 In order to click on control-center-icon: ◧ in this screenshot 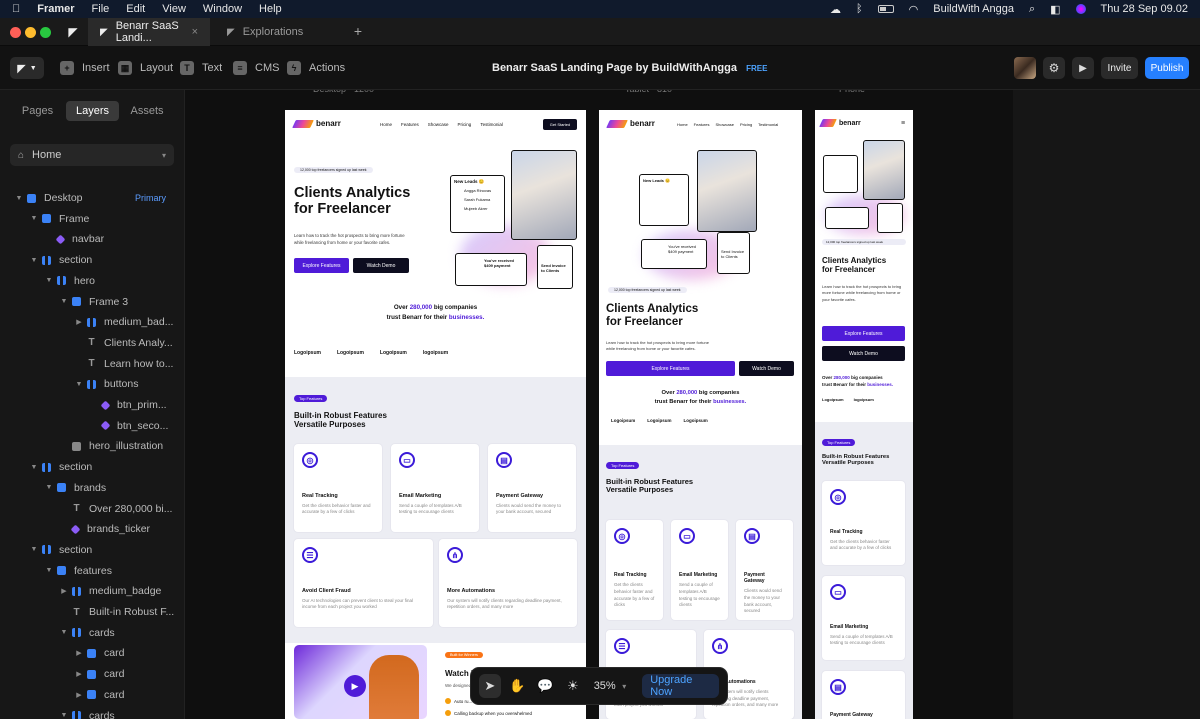, I will do `click(1055, 9)`.